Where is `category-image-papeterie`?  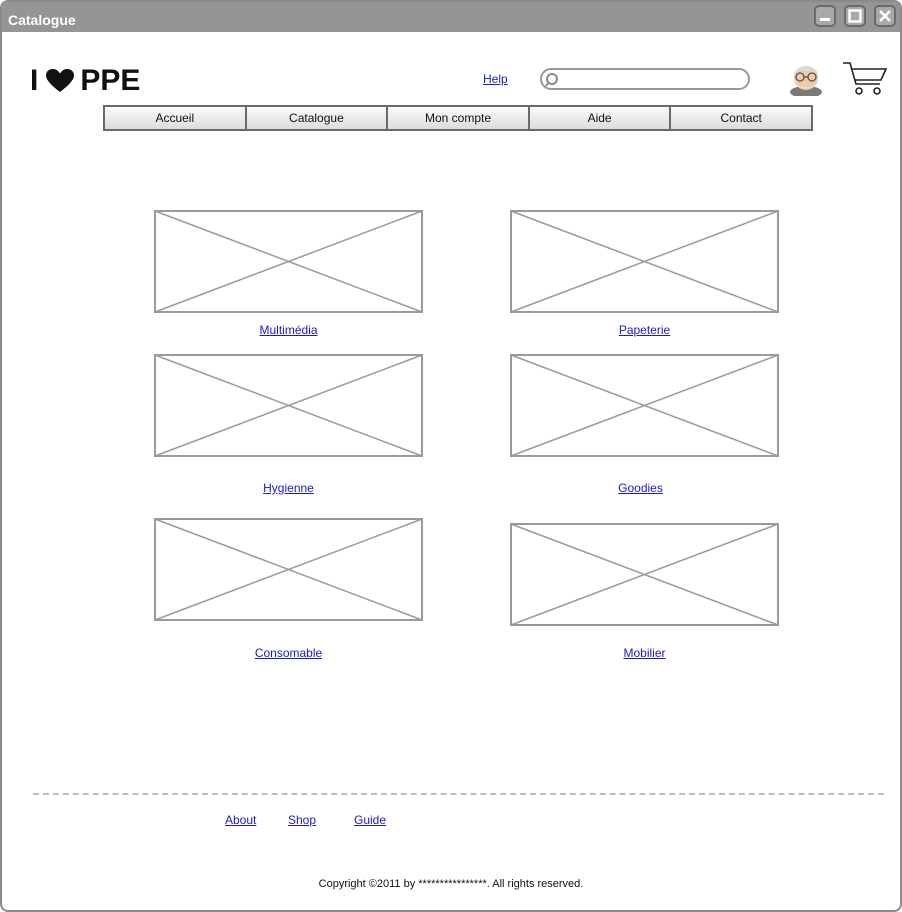 category-image-papeterie is located at coordinates (644, 261).